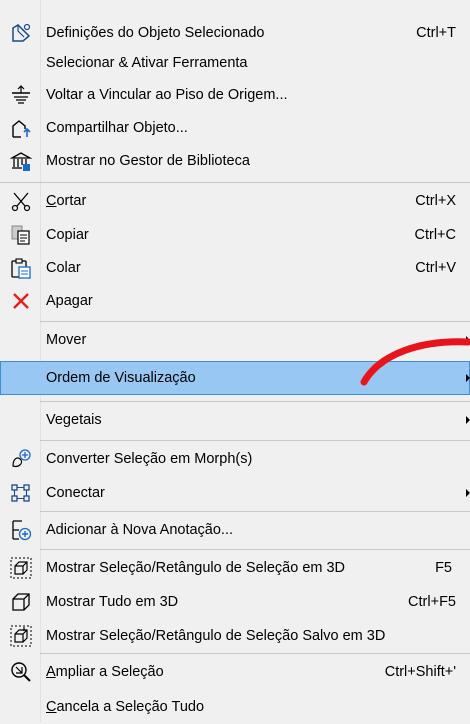  Describe the element at coordinates (235, 201) in the screenshot. I see `menu-item-cut: Cortar Ctrl+X` at that location.